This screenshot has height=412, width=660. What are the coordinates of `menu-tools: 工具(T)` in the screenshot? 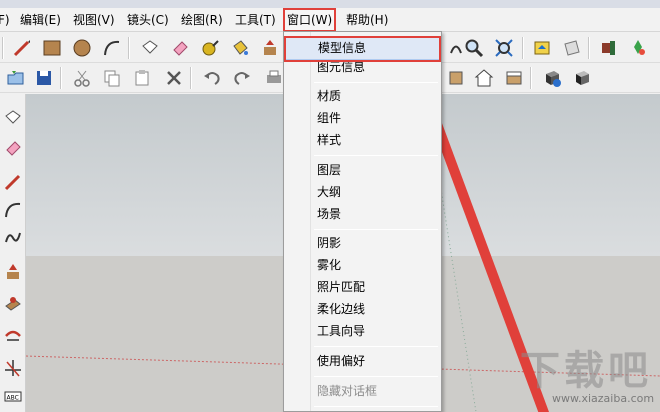 It's located at (255, 20).